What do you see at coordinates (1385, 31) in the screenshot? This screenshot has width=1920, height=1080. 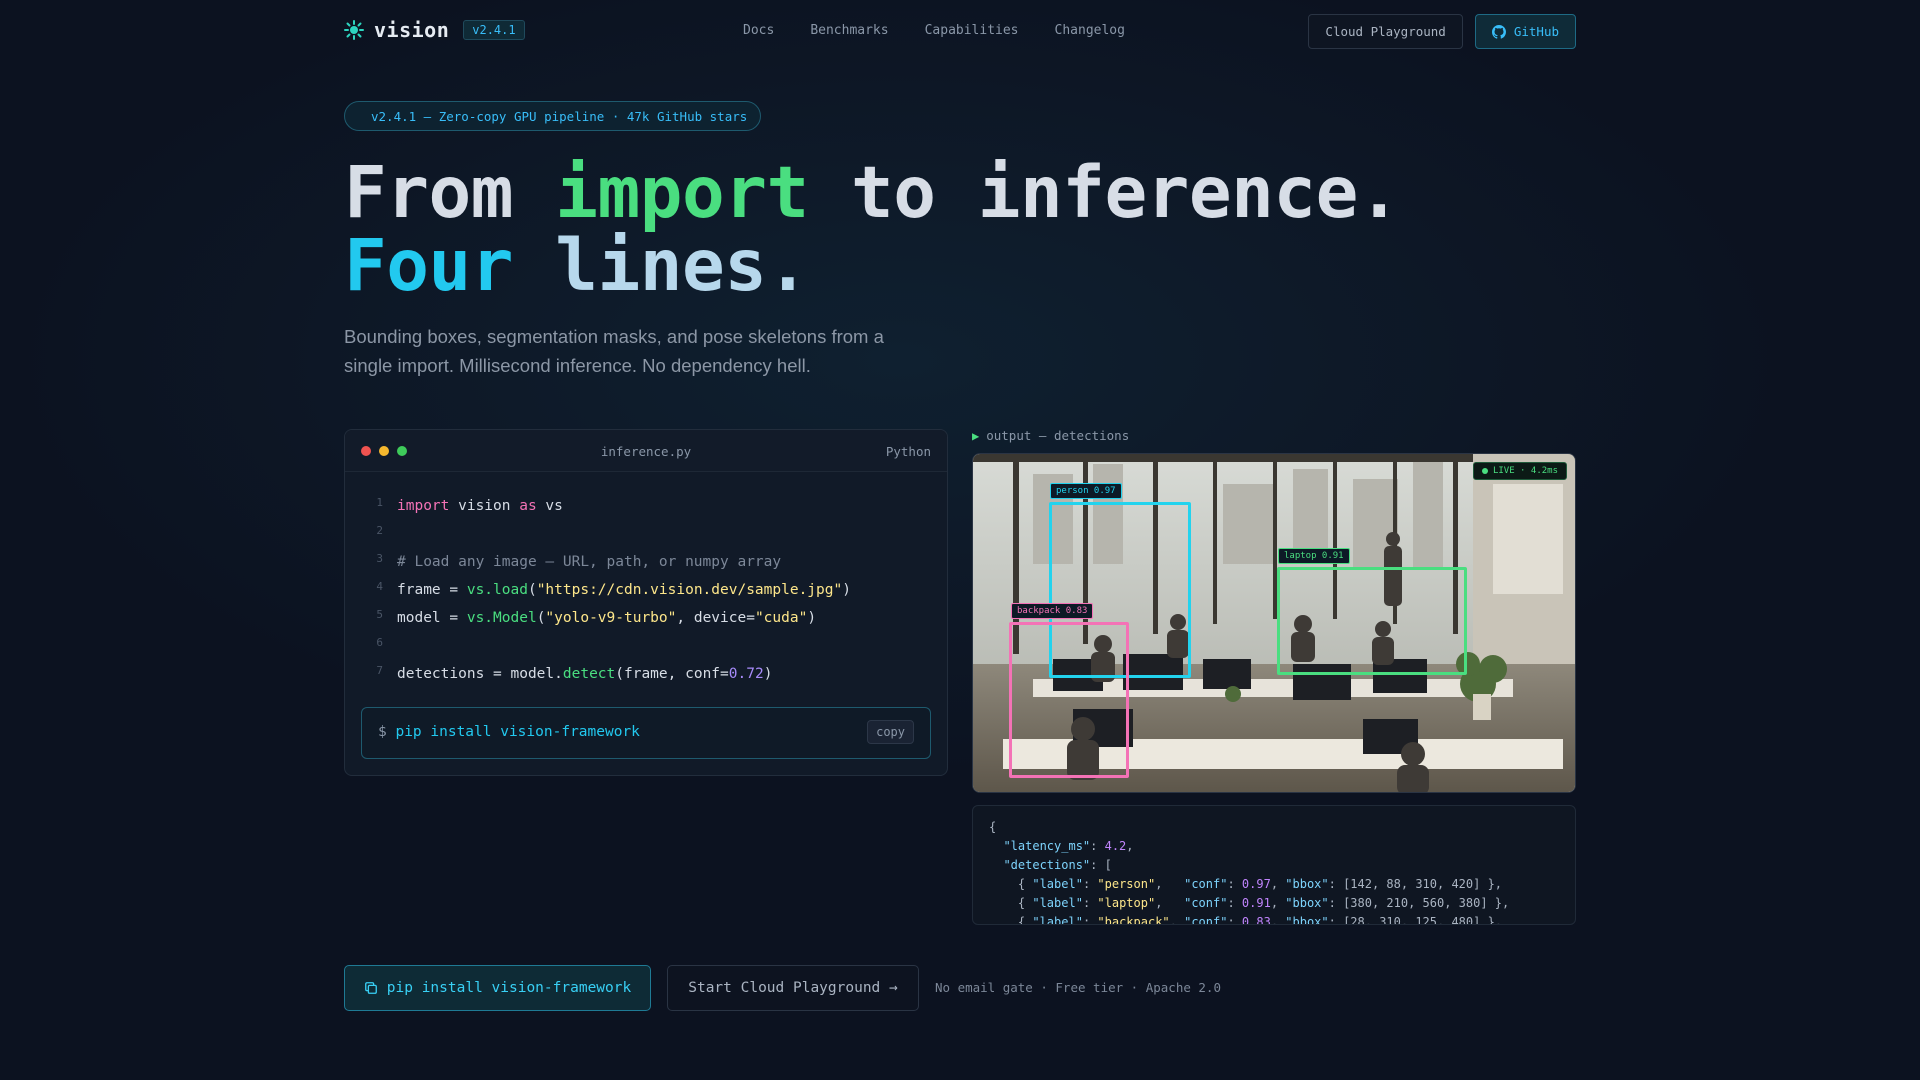 I see `cloud-playground-button: Cloud Playground` at bounding box center [1385, 31].